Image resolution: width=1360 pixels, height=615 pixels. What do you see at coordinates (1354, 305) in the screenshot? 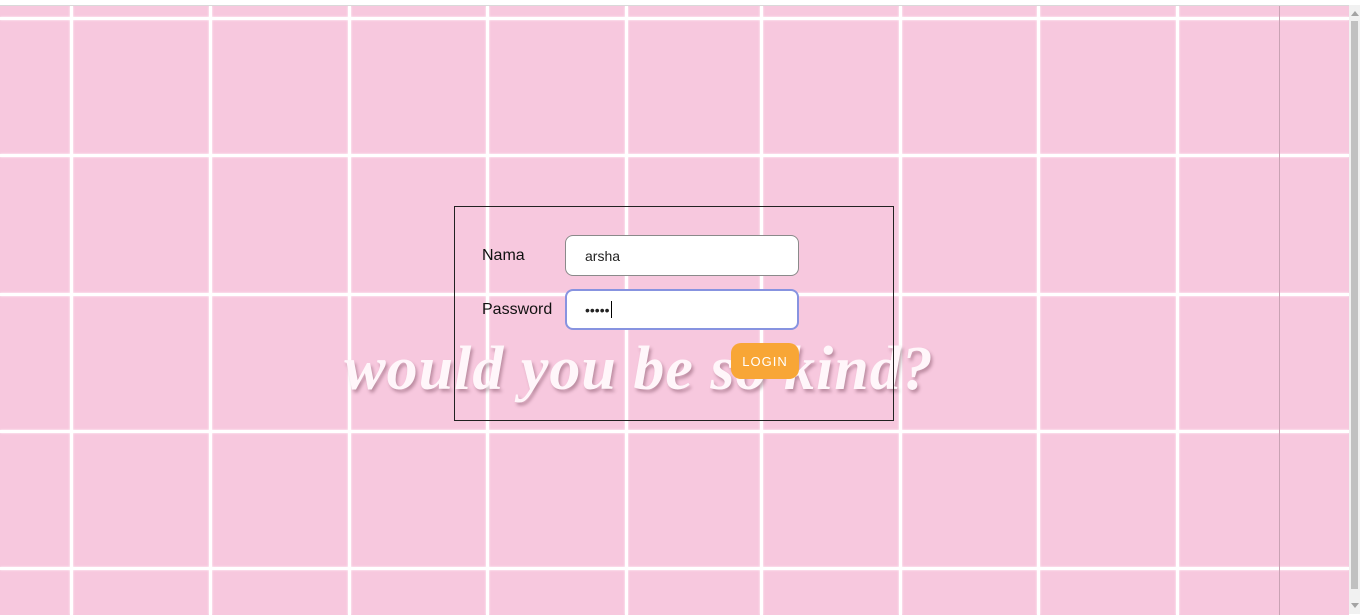
I see `scrollbar-thumb` at bounding box center [1354, 305].